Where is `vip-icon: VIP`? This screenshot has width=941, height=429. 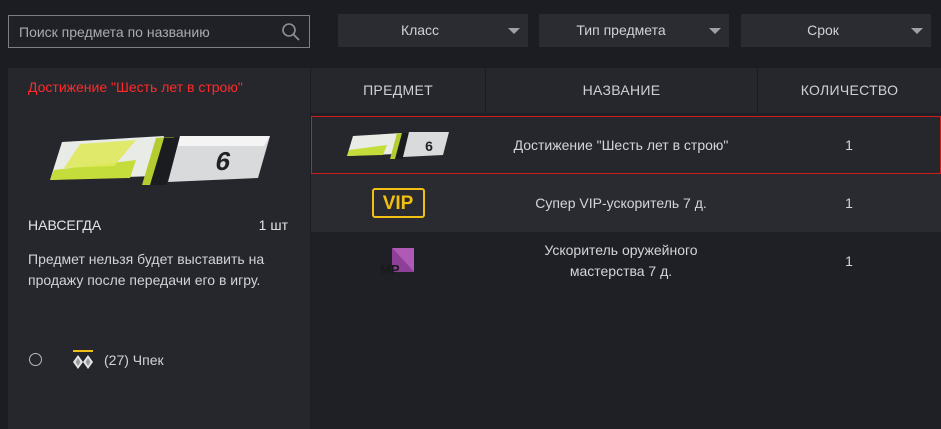
vip-icon: VIP is located at coordinates (398, 203).